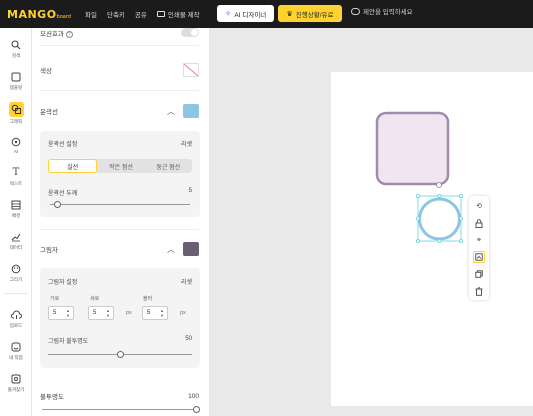 The height and width of the screenshot is (416, 533). Describe the element at coordinates (101, 313) in the screenshot. I see `shadow-y-input: 5 ▲ ▼` at that location.